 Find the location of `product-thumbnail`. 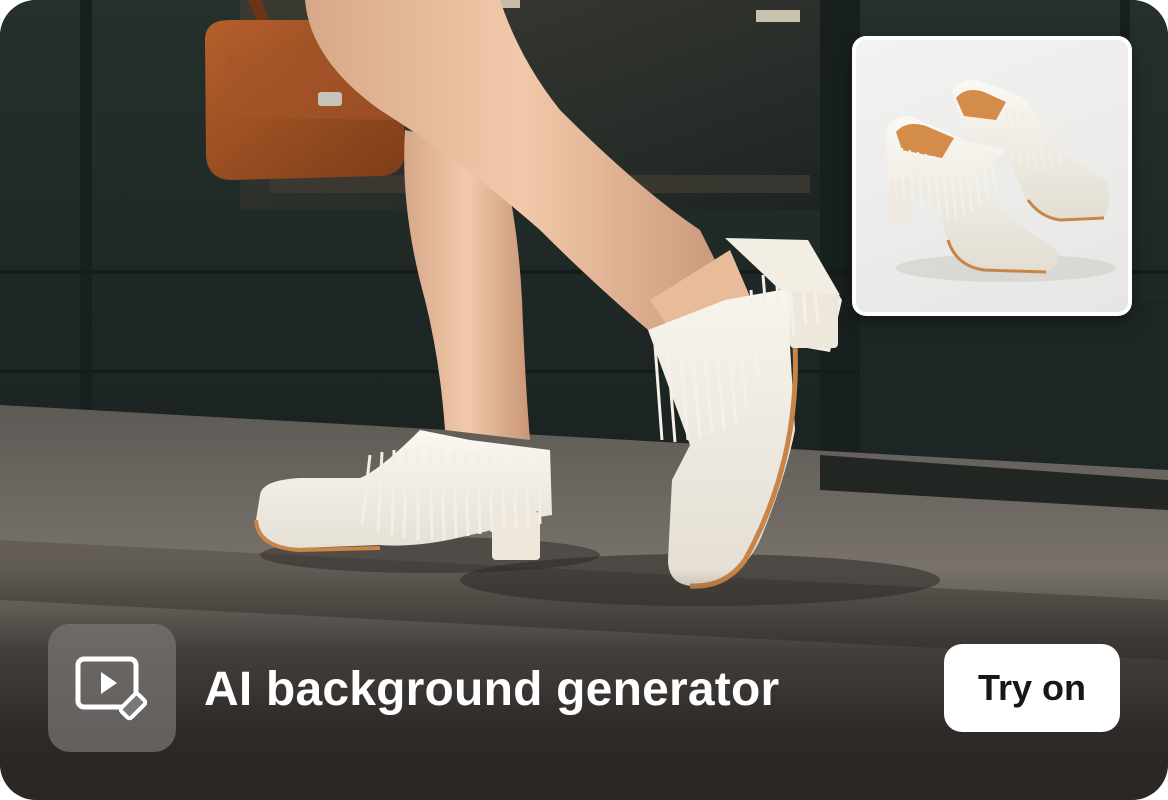

product-thumbnail is located at coordinates (992, 176).